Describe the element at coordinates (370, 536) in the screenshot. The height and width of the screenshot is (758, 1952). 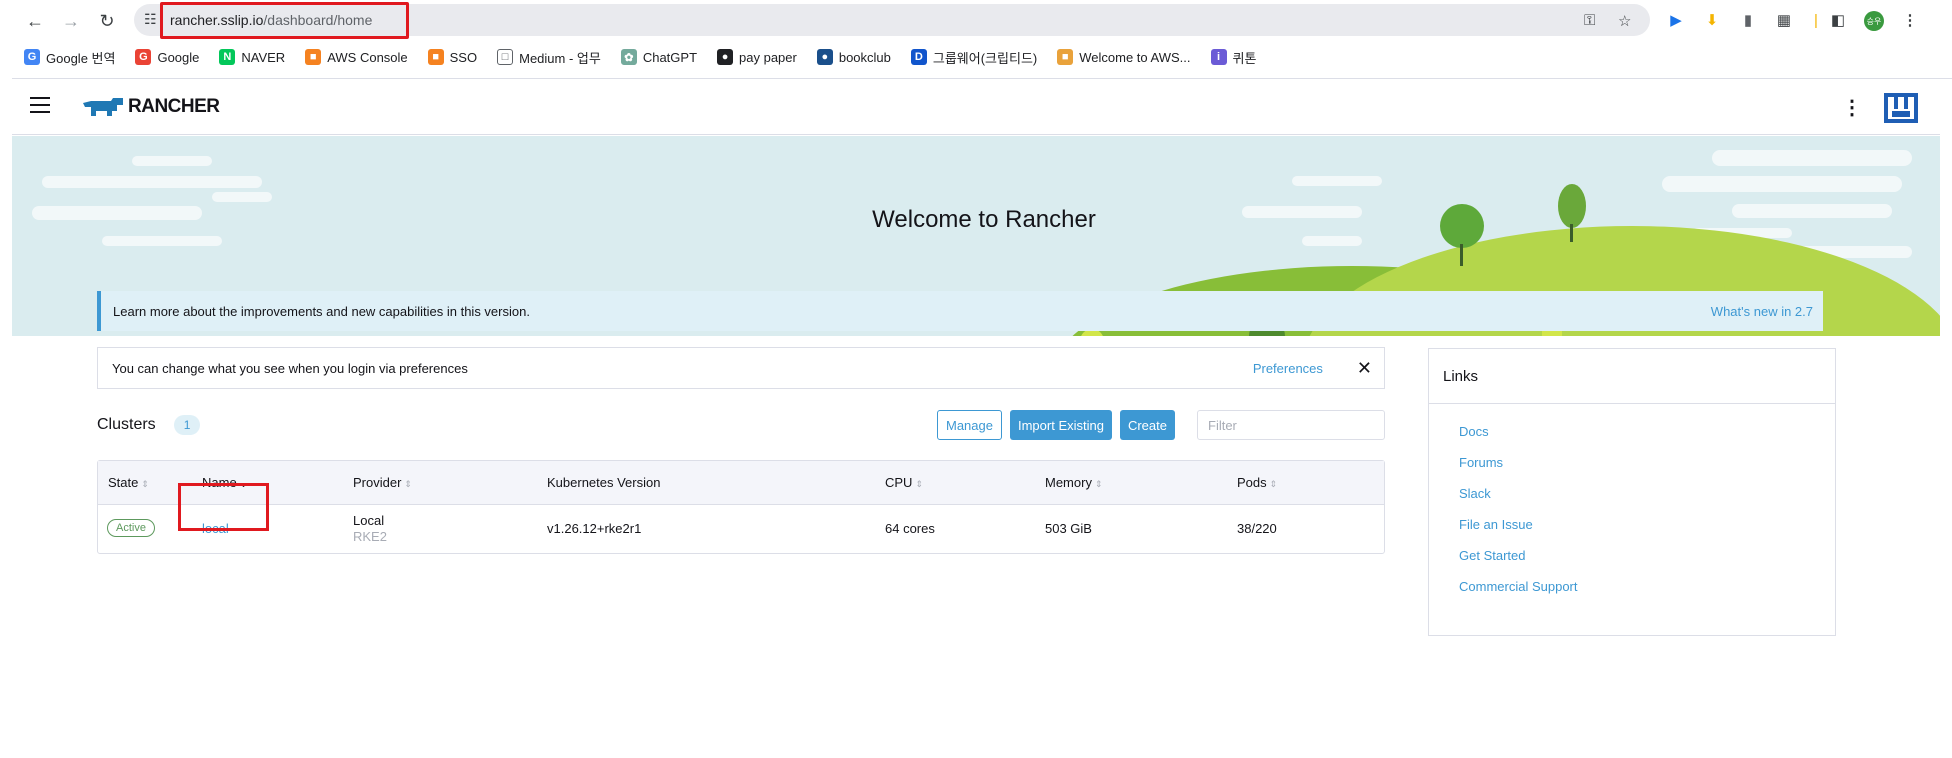
I see `cluster-provider-sub: RKE2` at that location.